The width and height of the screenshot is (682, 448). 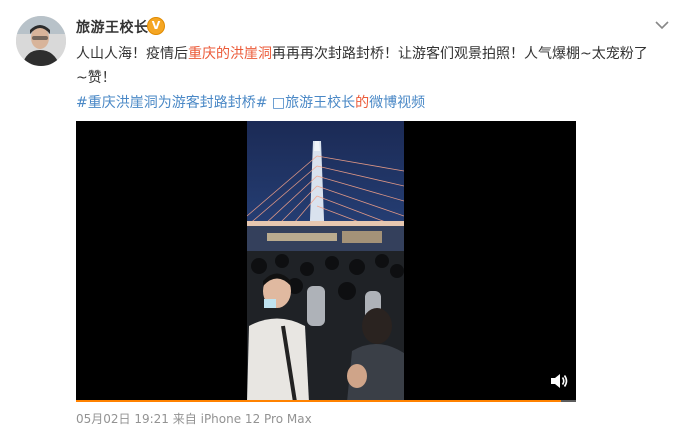 I want to click on volume-icon, so click(x=559, y=381).